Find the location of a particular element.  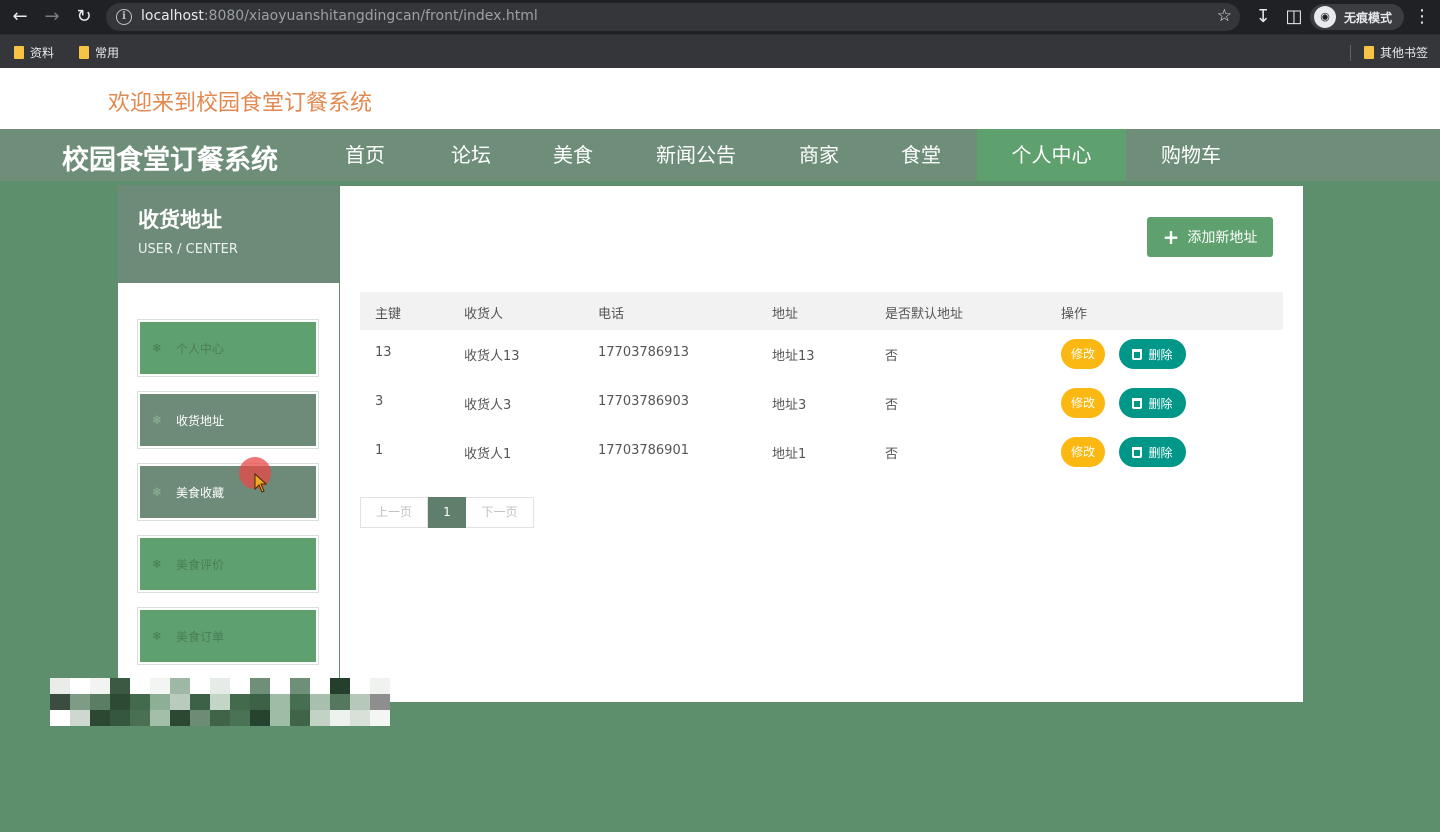

next-page-button: 下一页 is located at coordinates (500, 512).